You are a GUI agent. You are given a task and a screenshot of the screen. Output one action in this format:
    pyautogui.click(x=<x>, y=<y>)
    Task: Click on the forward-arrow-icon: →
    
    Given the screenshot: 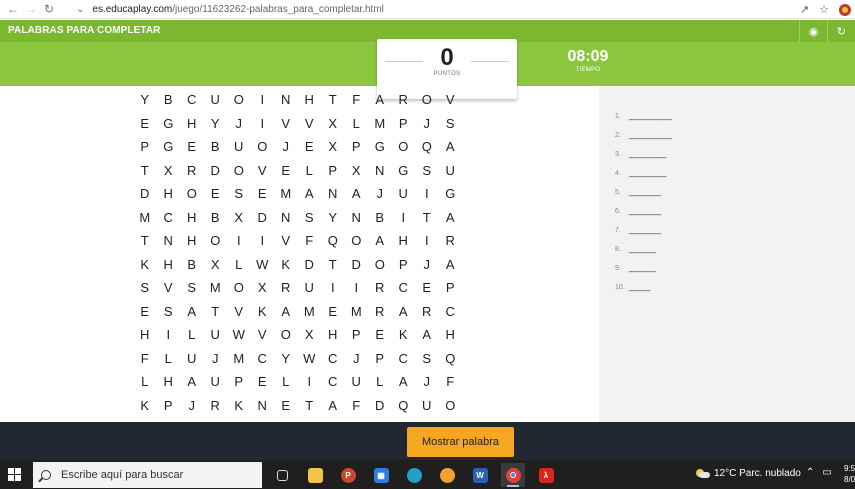 What is the action you would take?
    pyautogui.click(x=31, y=9)
    